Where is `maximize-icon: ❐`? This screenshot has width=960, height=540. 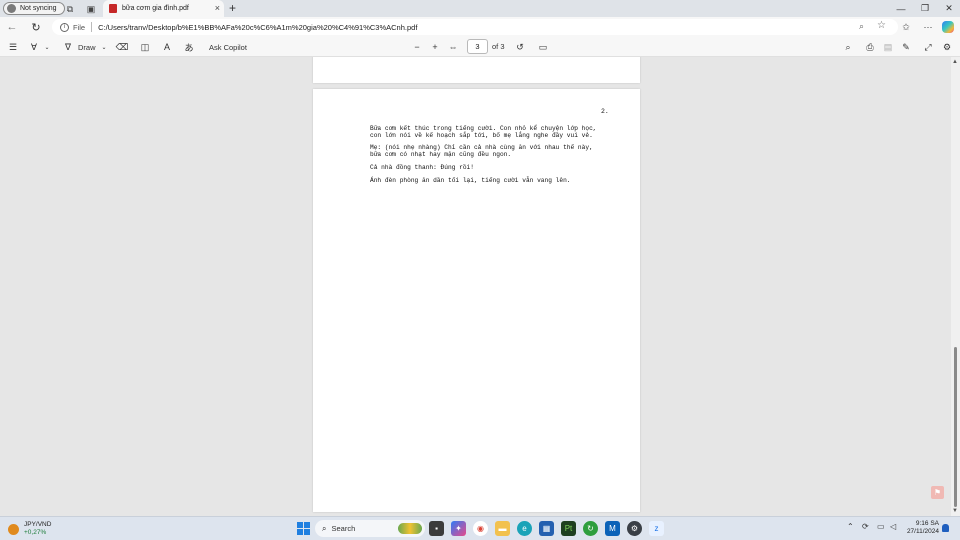 maximize-icon: ❐ is located at coordinates (925, 8).